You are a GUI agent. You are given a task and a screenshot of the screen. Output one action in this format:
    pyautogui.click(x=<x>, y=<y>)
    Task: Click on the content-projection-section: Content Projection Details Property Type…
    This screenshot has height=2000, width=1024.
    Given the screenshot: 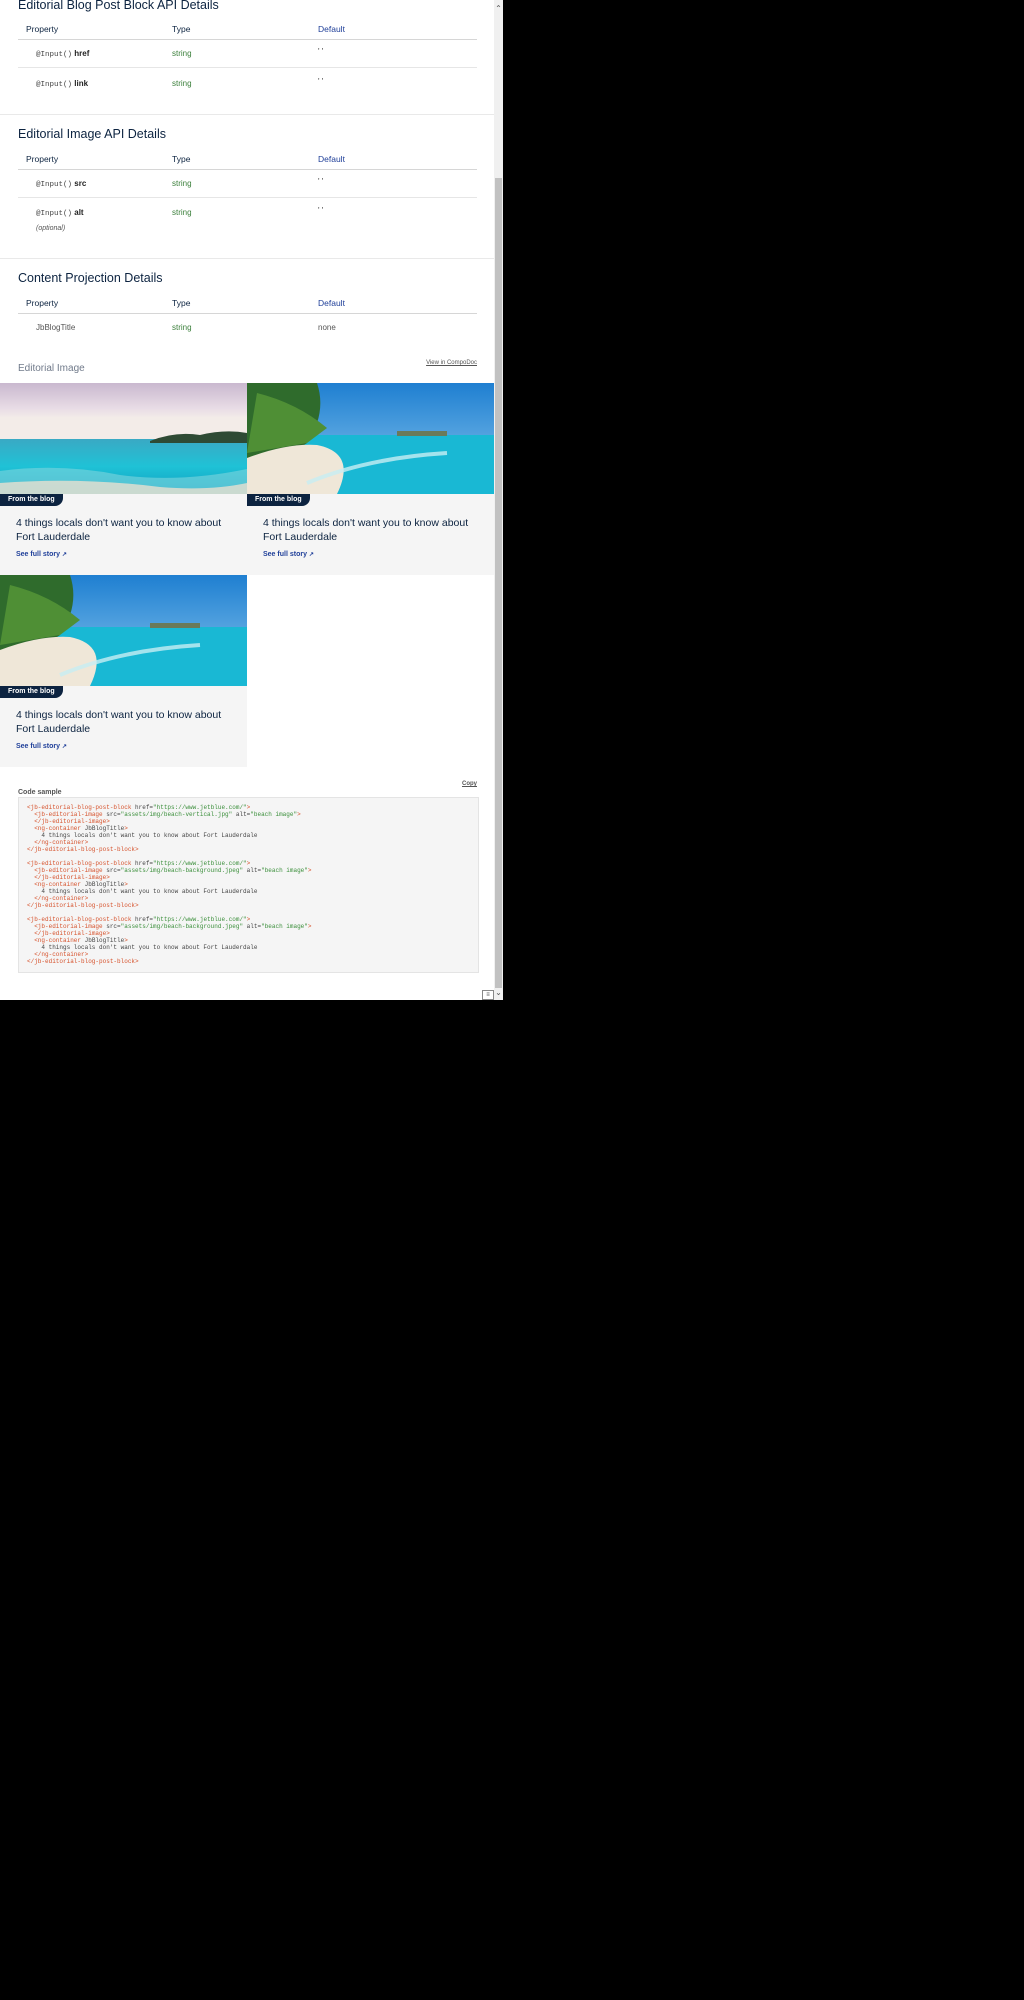 What is the action you would take?
    pyautogui.click(x=247, y=305)
    